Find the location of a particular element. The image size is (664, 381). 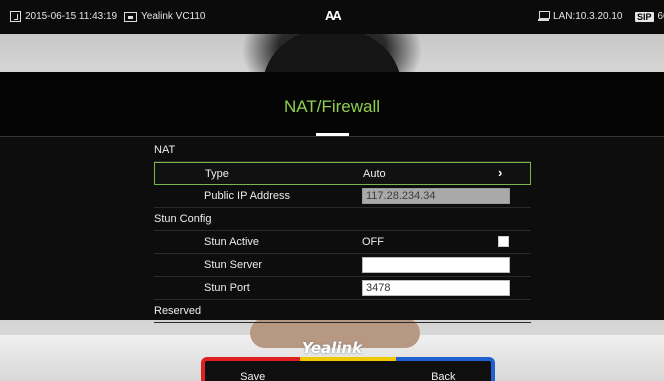

chevron-right-icon: › is located at coordinates (500, 172).